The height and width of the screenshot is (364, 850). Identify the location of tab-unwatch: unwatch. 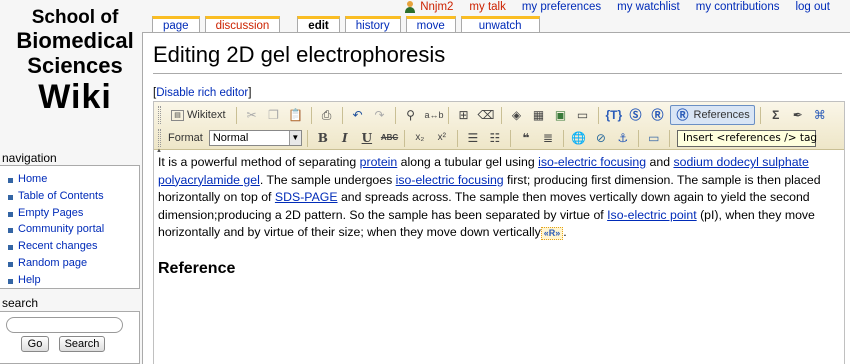
(500, 24).